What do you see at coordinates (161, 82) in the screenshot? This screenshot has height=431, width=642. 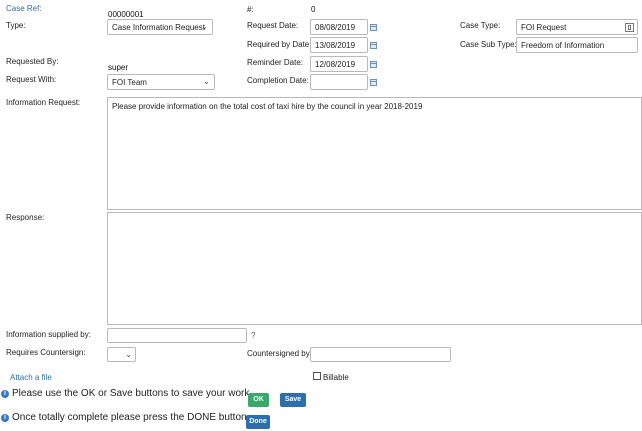 I see `request-with-select: FOI Team ⌄` at bounding box center [161, 82].